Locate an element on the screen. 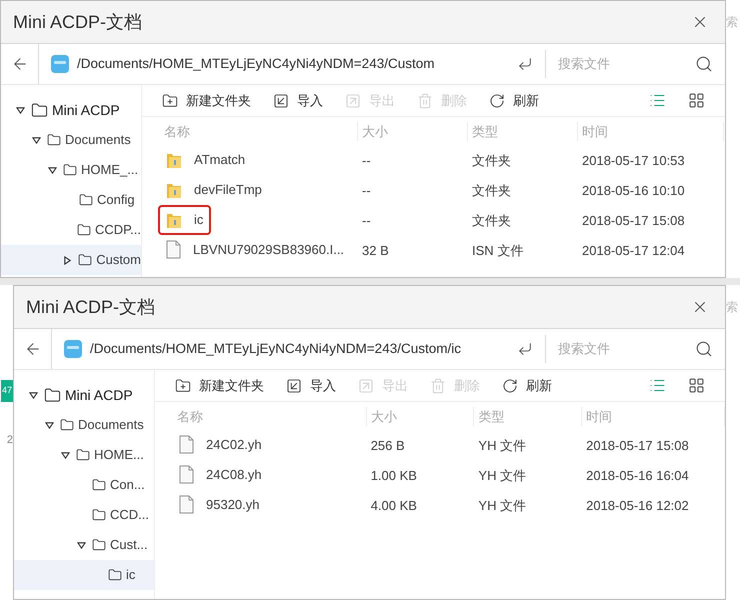 This screenshot has width=740, height=600. file-name-cell: ATmatch is located at coordinates (206, 160).